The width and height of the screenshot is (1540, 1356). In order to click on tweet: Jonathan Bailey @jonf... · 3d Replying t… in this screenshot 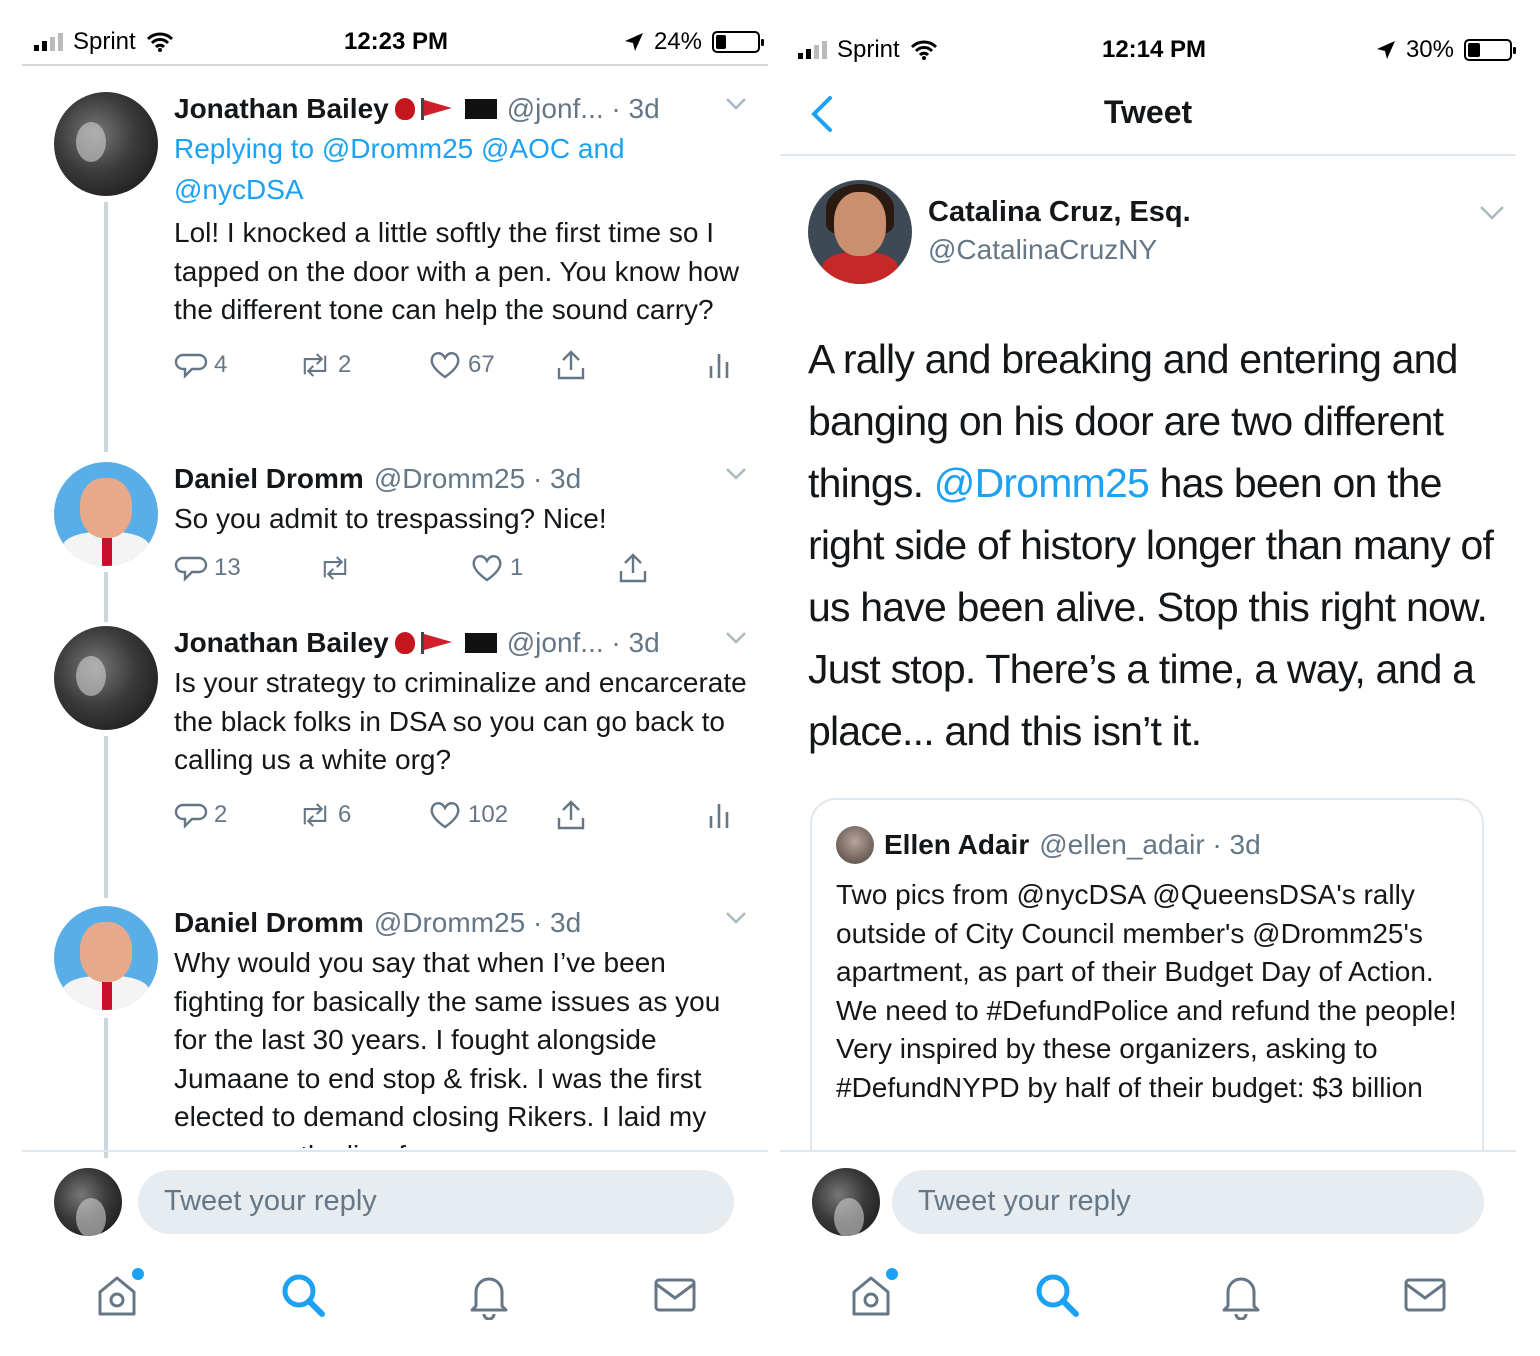, I will do `click(402, 262)`.